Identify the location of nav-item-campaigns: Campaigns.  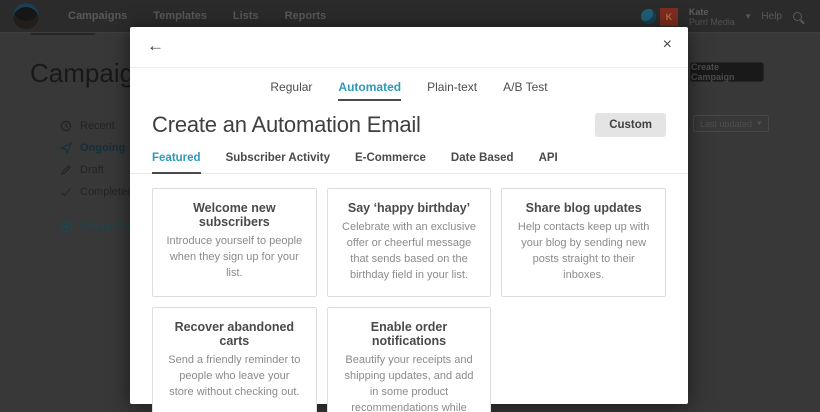
(98, 16).